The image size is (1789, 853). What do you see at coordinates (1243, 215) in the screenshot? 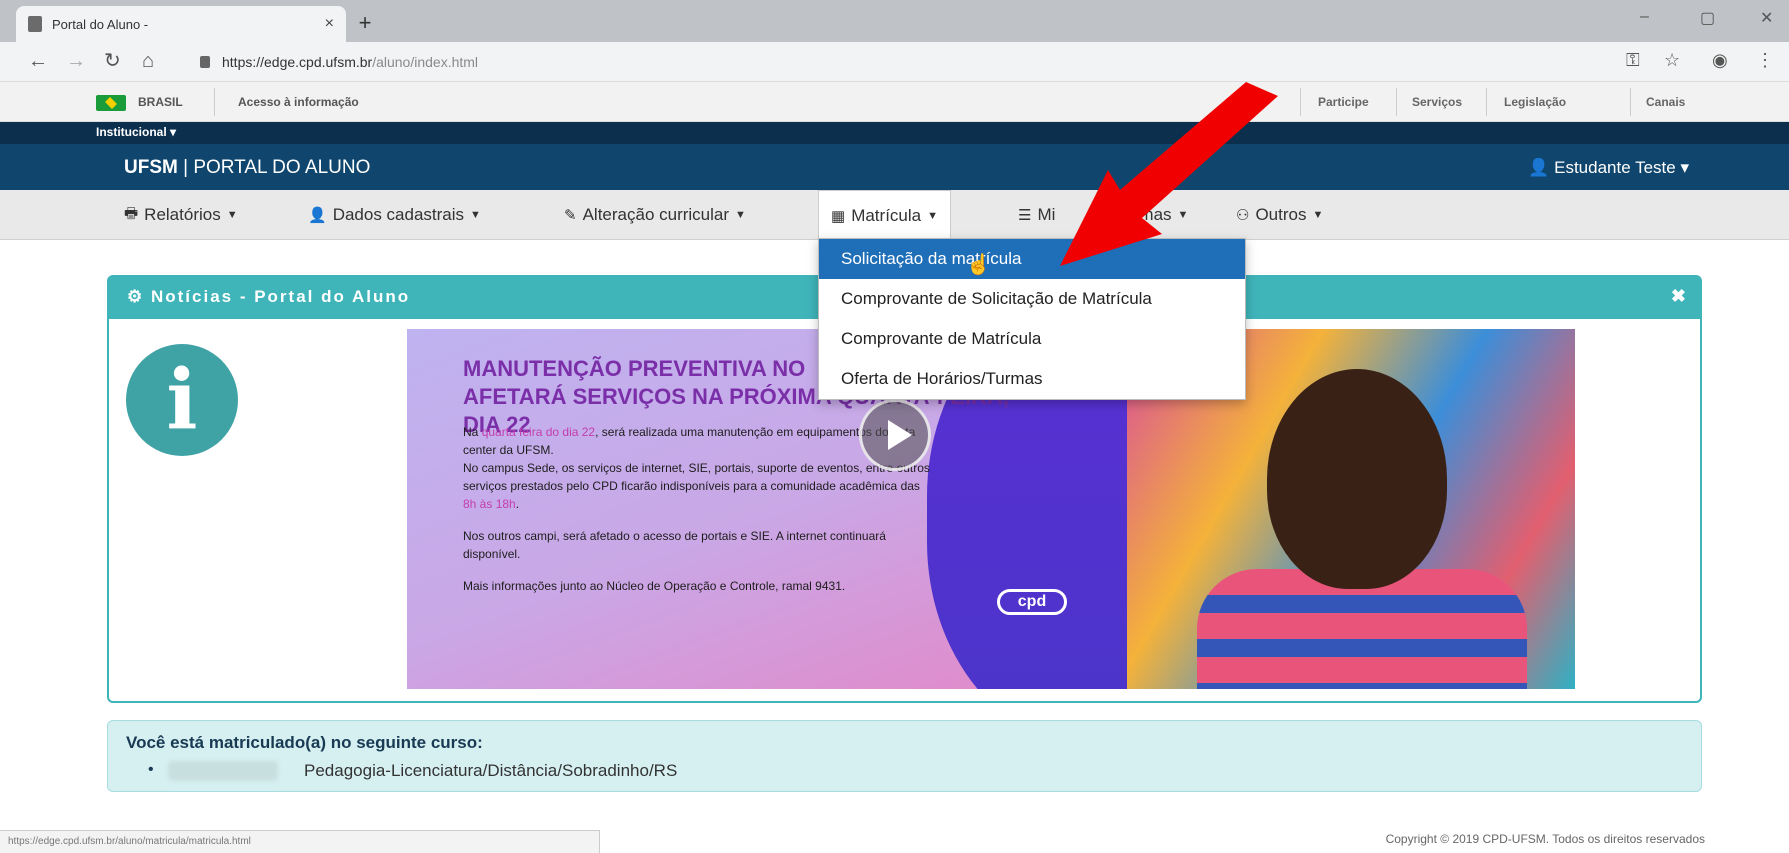
I see `sitemap-icon: ⚇` at bounding box center [1243, 215].